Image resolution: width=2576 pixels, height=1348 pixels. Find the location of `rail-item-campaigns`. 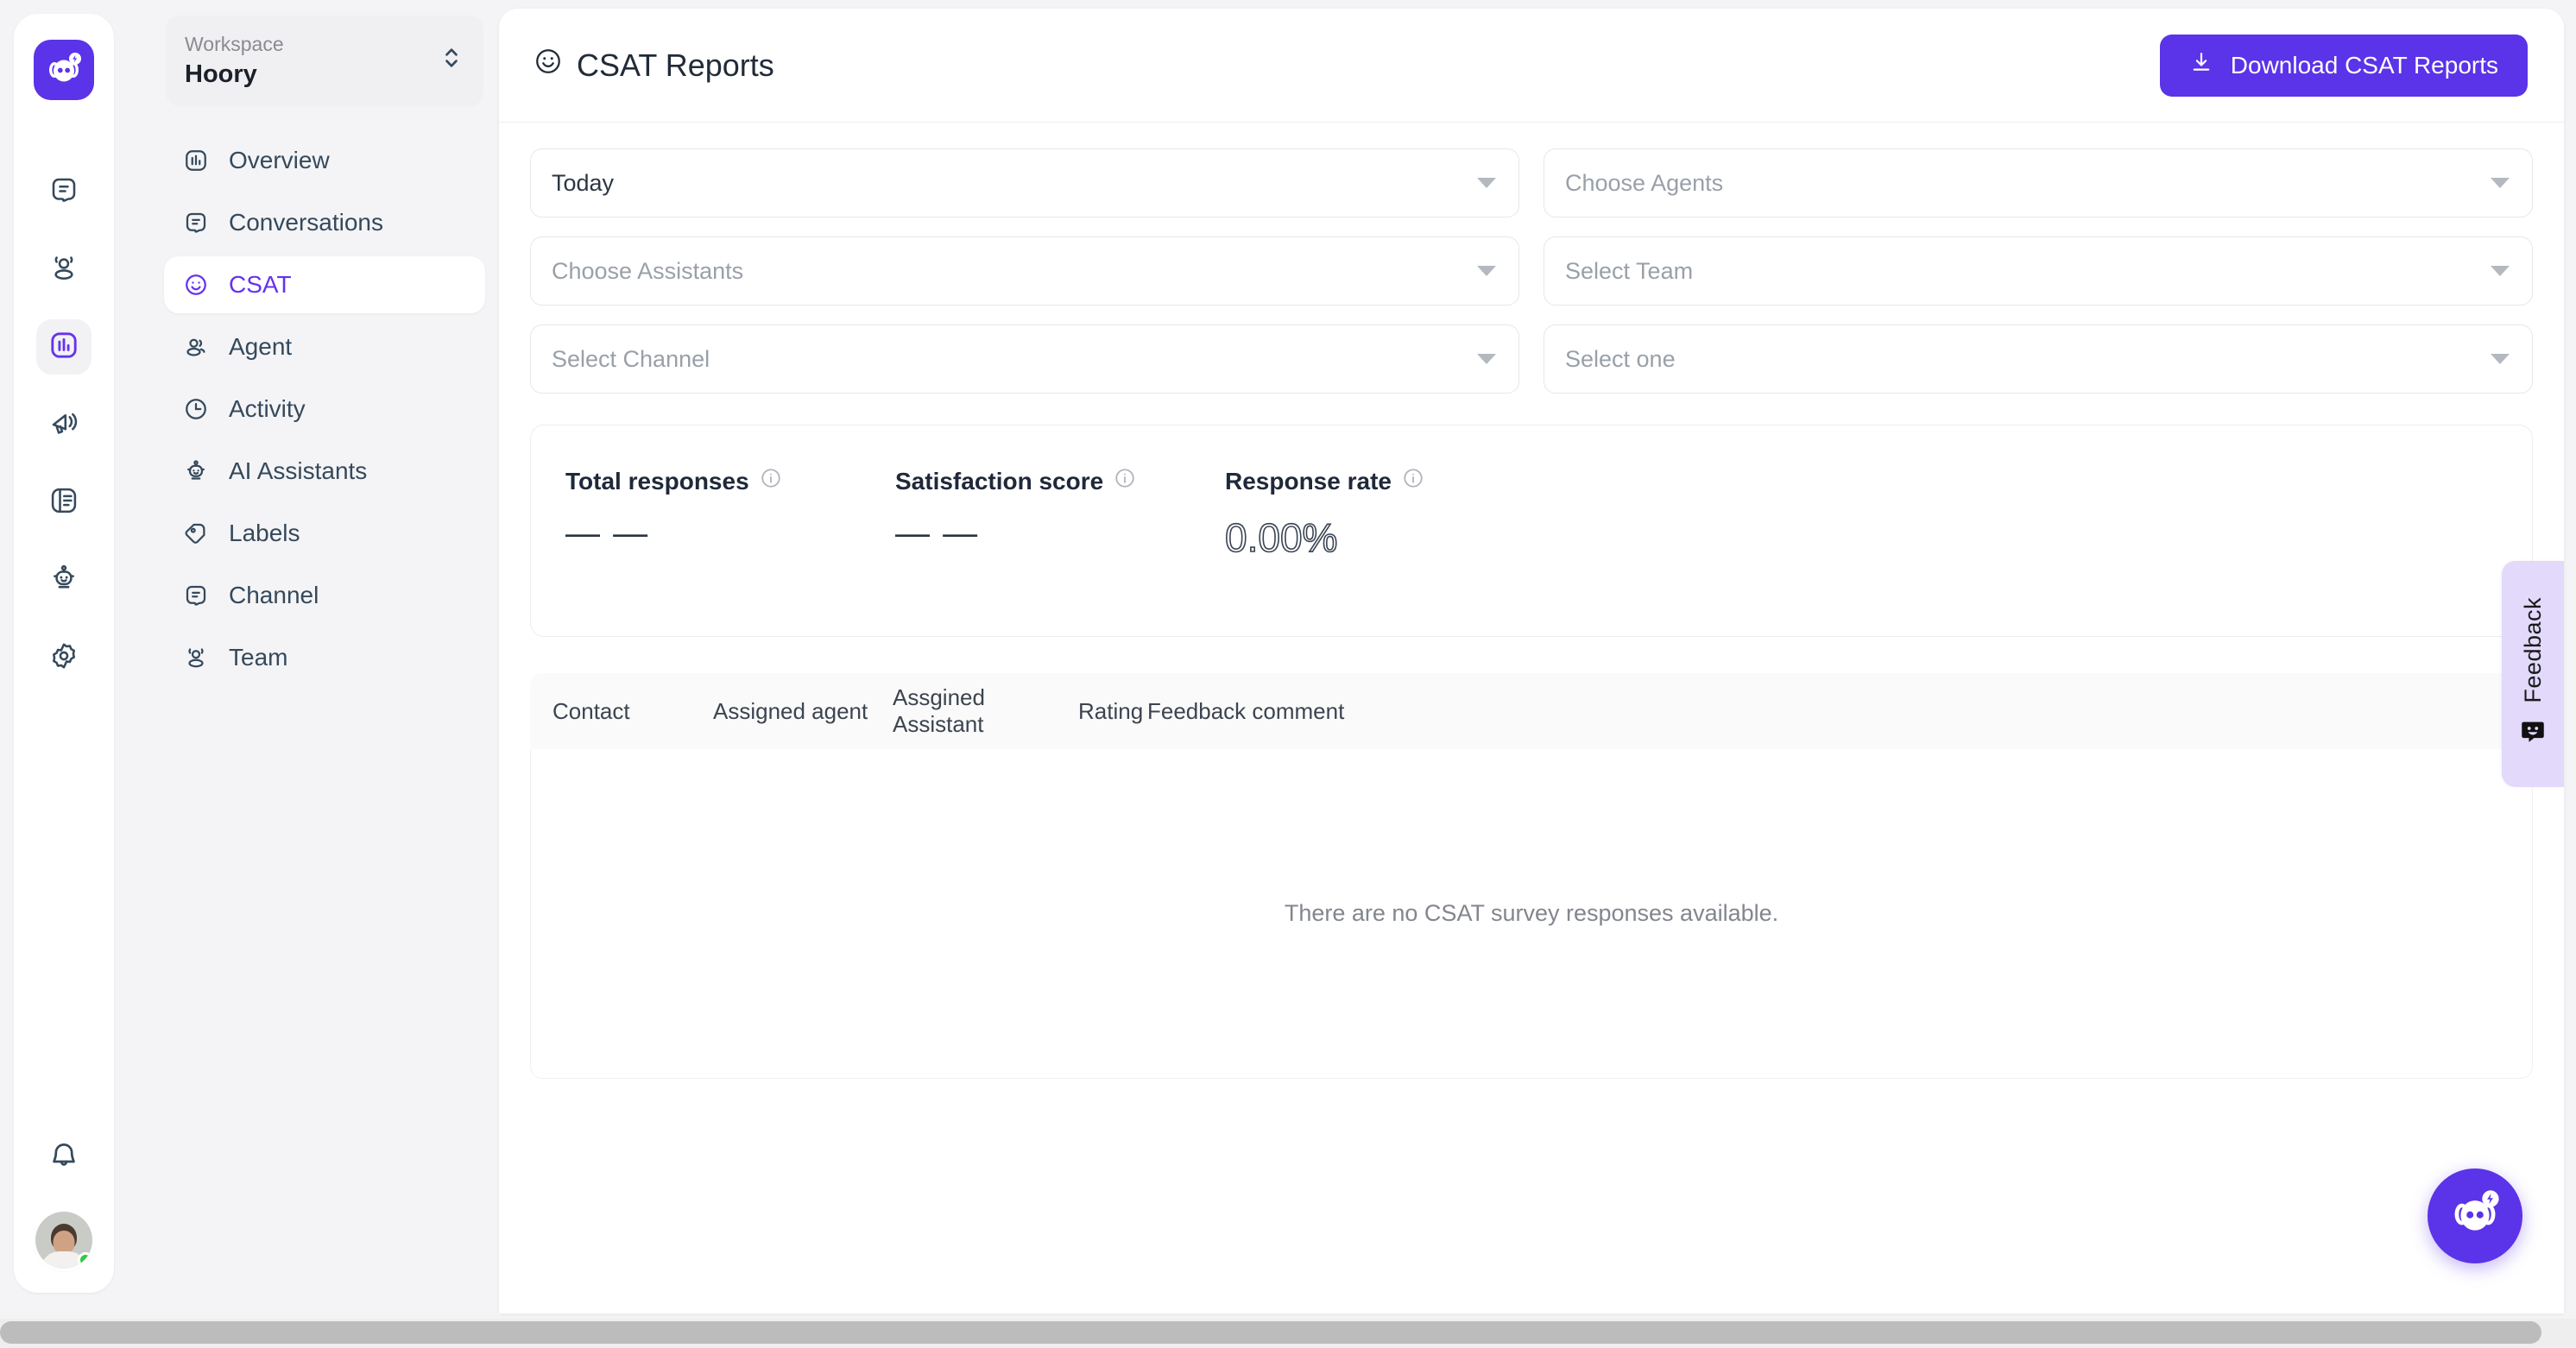

rail-item-campaigns is located at coordinates (64, 425).